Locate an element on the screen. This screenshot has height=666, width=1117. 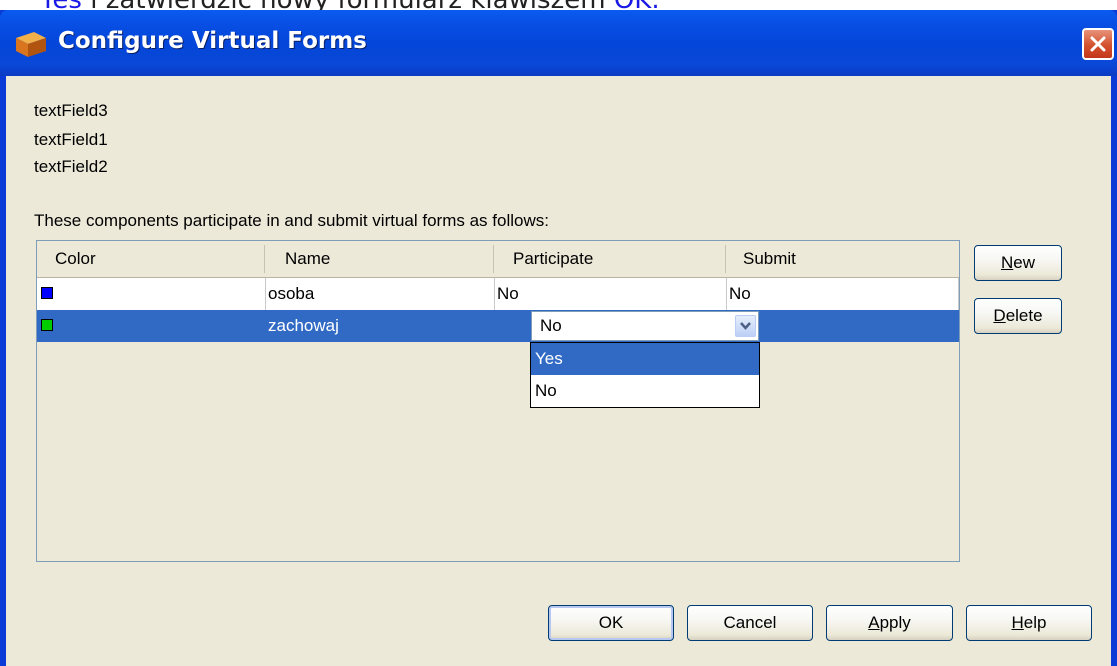
table-row-selected: zachowaj No is located at coordinates (498, 326).